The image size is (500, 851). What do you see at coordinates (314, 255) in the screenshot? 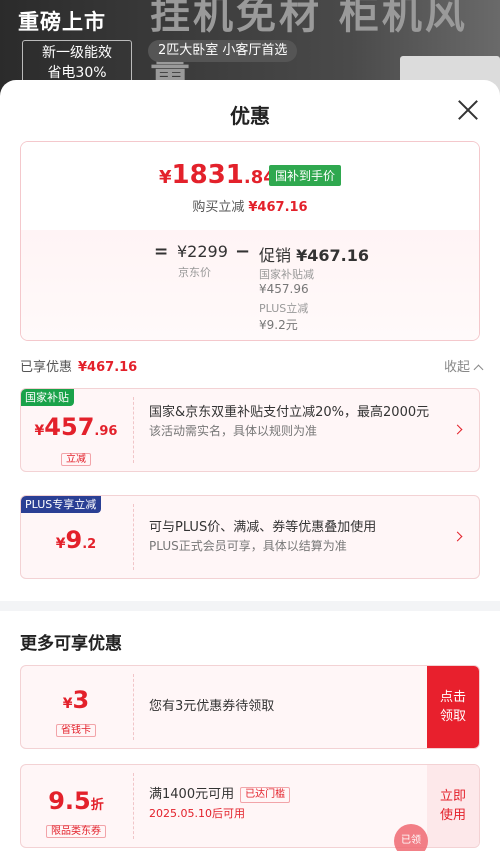
I see `promo-total: 促销 ¥467.16` at bounding box center [314, 255].